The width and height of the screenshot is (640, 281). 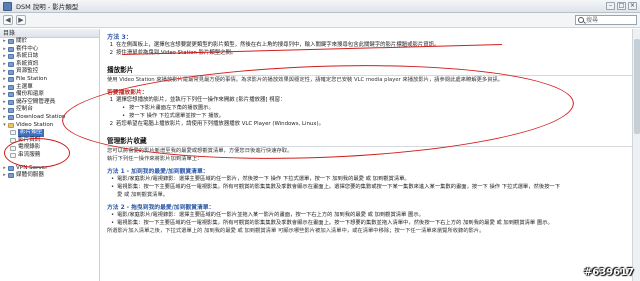 What do you see at coordinates (24, 109) in the screenshot?
I see `sidebar-item-label: 控制台` at bounding box center [24, 109].